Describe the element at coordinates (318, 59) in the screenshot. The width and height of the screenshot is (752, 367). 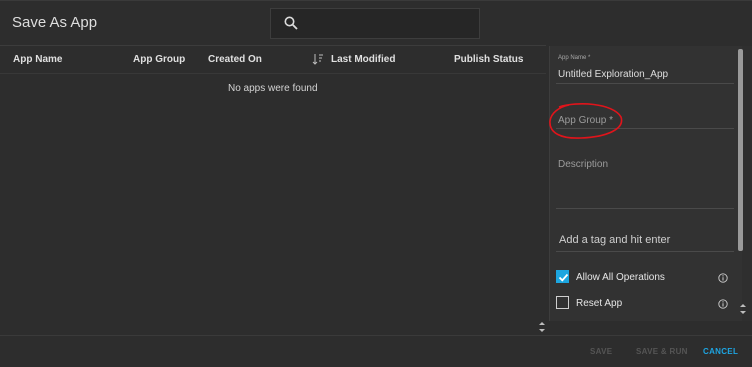
I see `sort-icon` at that location.